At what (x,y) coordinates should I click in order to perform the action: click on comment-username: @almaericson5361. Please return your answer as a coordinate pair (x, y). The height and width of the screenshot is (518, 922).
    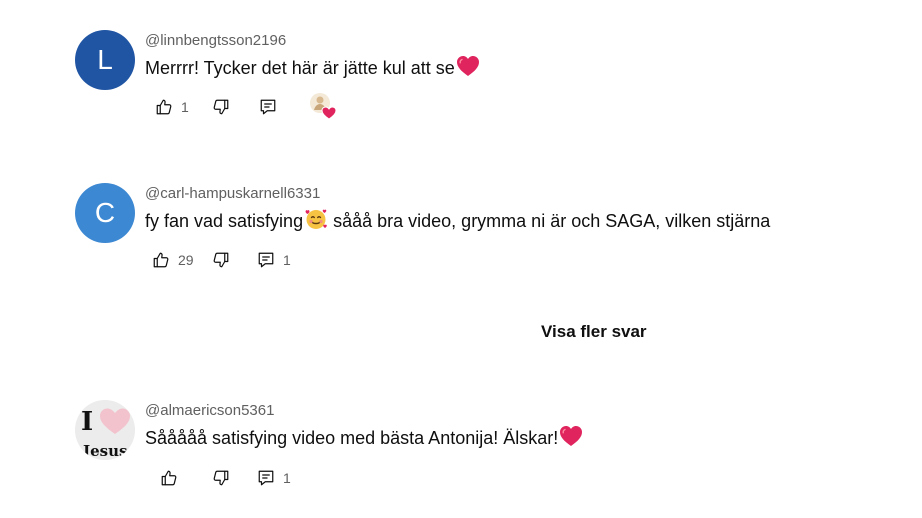
    Looking at the image, I should click on (515, 411).